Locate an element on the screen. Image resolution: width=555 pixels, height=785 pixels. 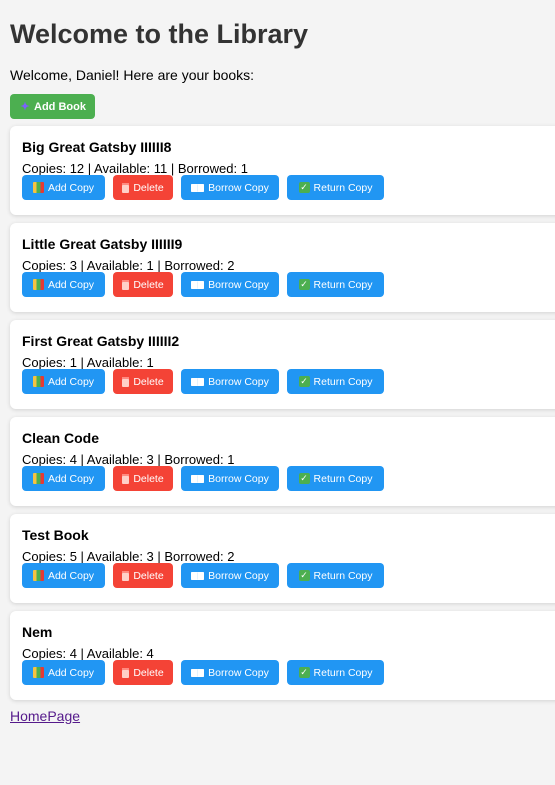
sparkle-icon: ✦ is located at coordinates (25, 106).